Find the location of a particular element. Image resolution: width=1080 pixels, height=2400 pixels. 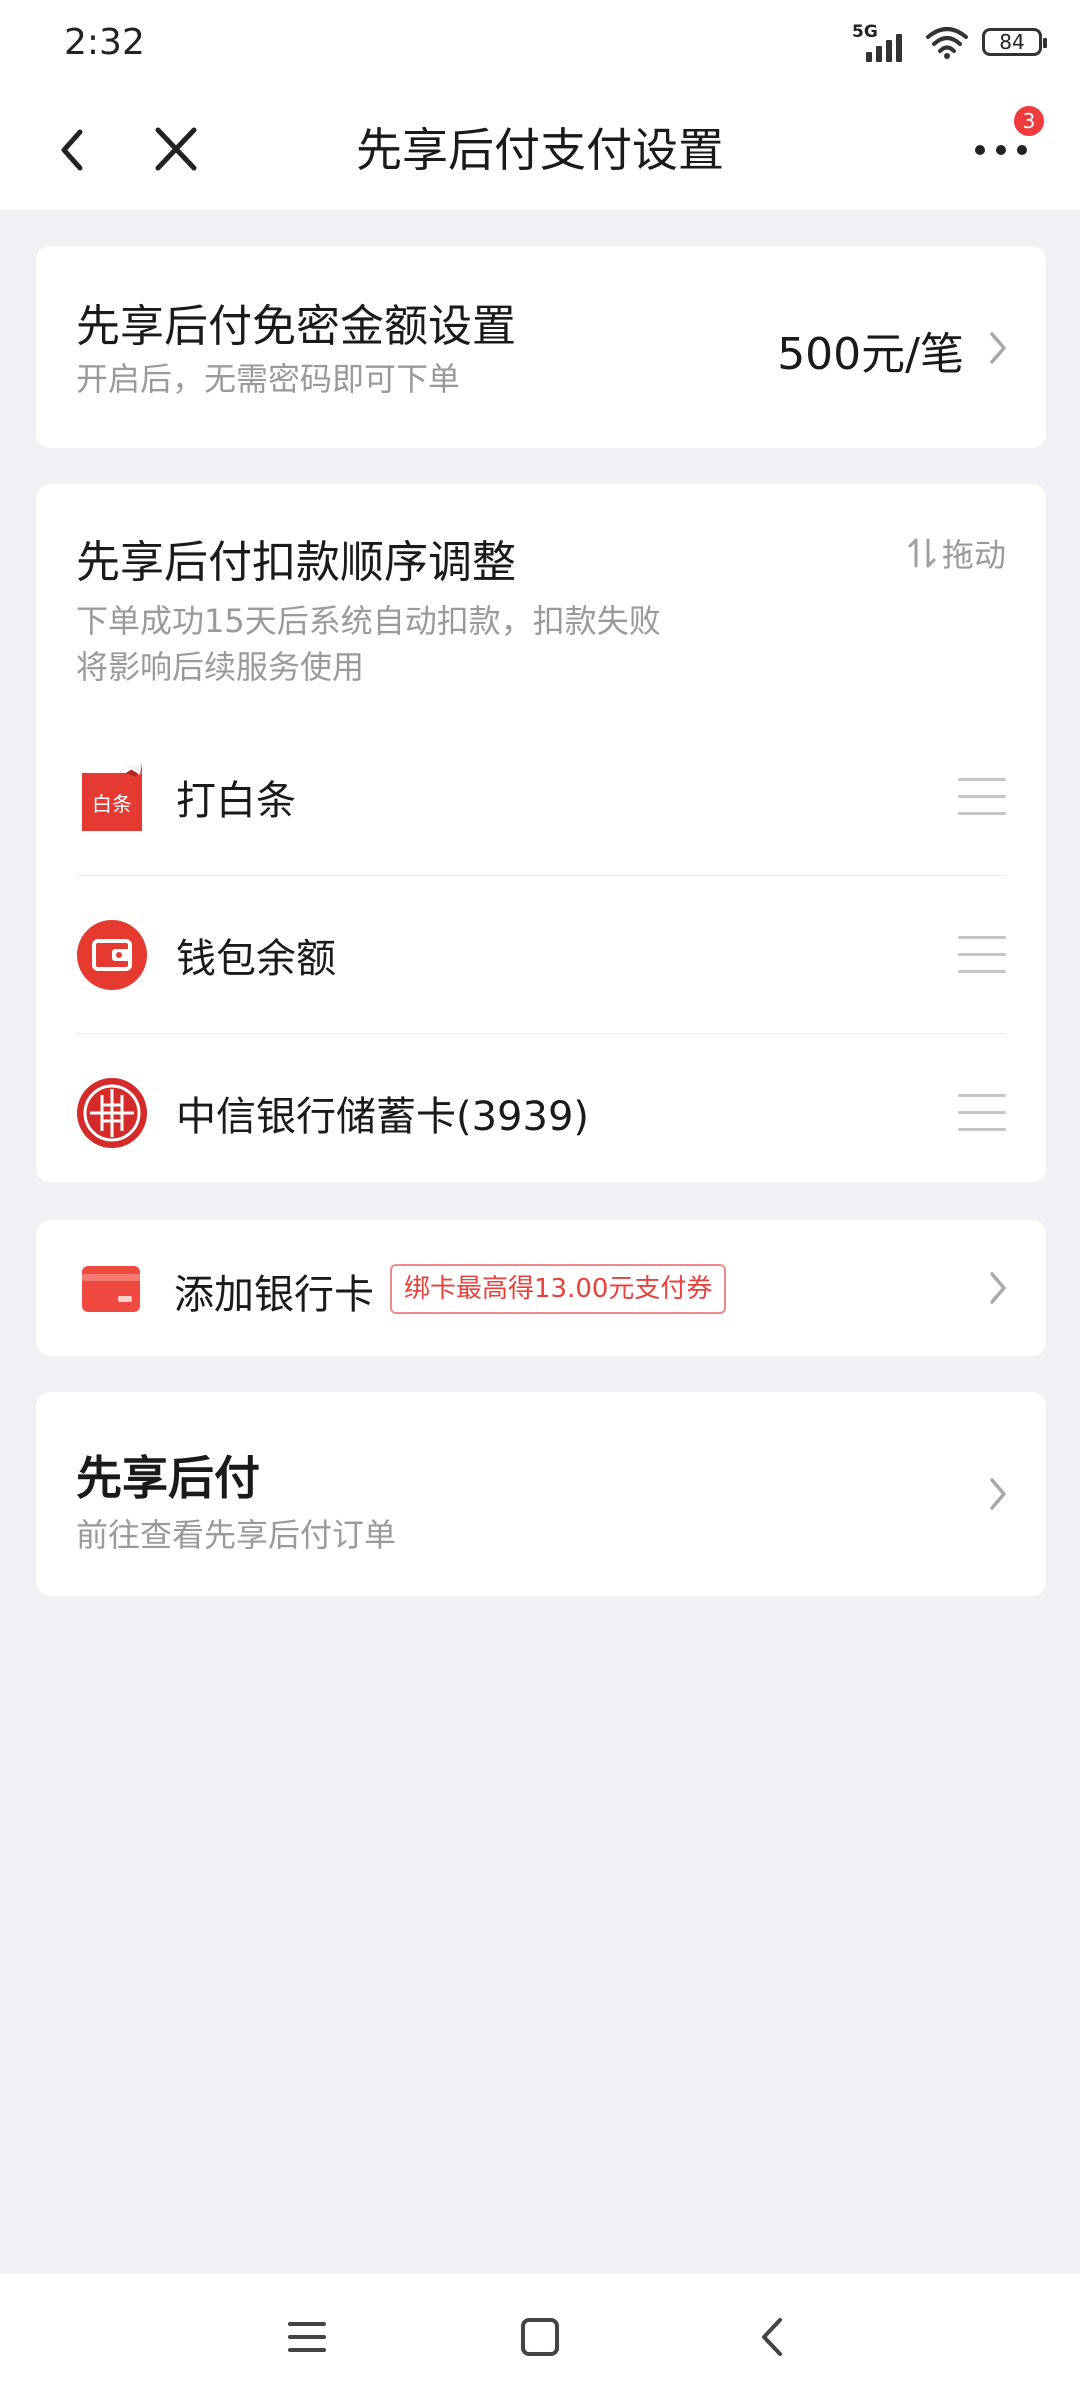

system-nav-bar is located at coordinates (540, 2337).